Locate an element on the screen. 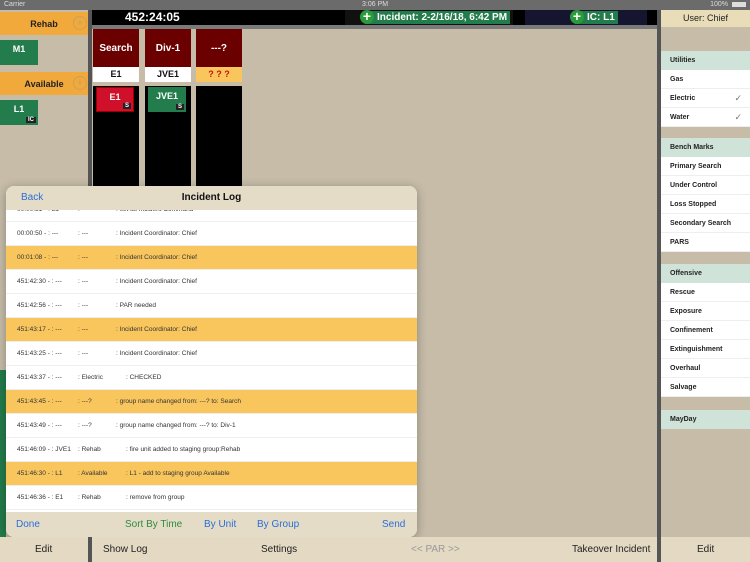 The width and height of the screenshot is (750, 562). settings-button: Settings is located at coordinates (279, 549).